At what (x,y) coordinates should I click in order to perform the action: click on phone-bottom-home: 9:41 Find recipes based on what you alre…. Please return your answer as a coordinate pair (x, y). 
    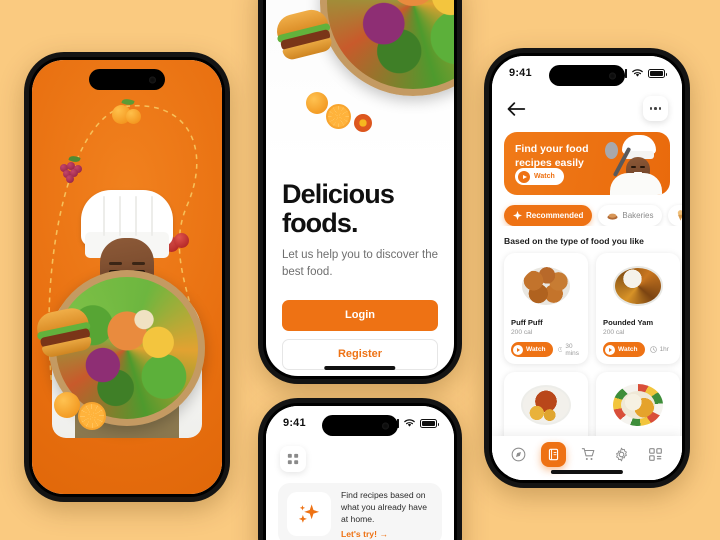
    Looking at the image, I should click on (360, 469).